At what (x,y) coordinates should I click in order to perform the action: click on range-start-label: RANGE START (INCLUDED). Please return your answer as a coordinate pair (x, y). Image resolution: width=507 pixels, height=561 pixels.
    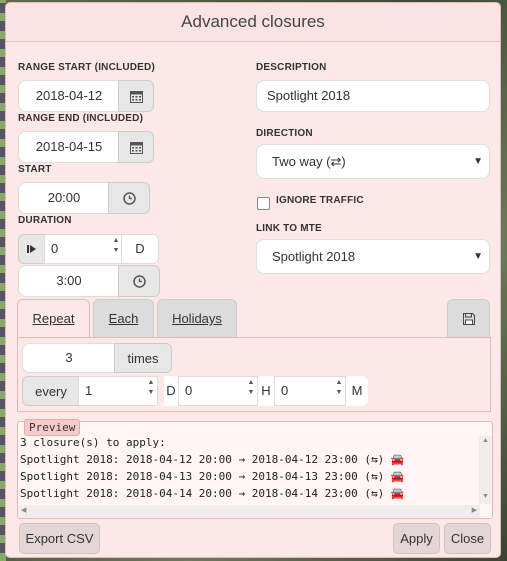
    Looking at the image, I should click on (86, 67).